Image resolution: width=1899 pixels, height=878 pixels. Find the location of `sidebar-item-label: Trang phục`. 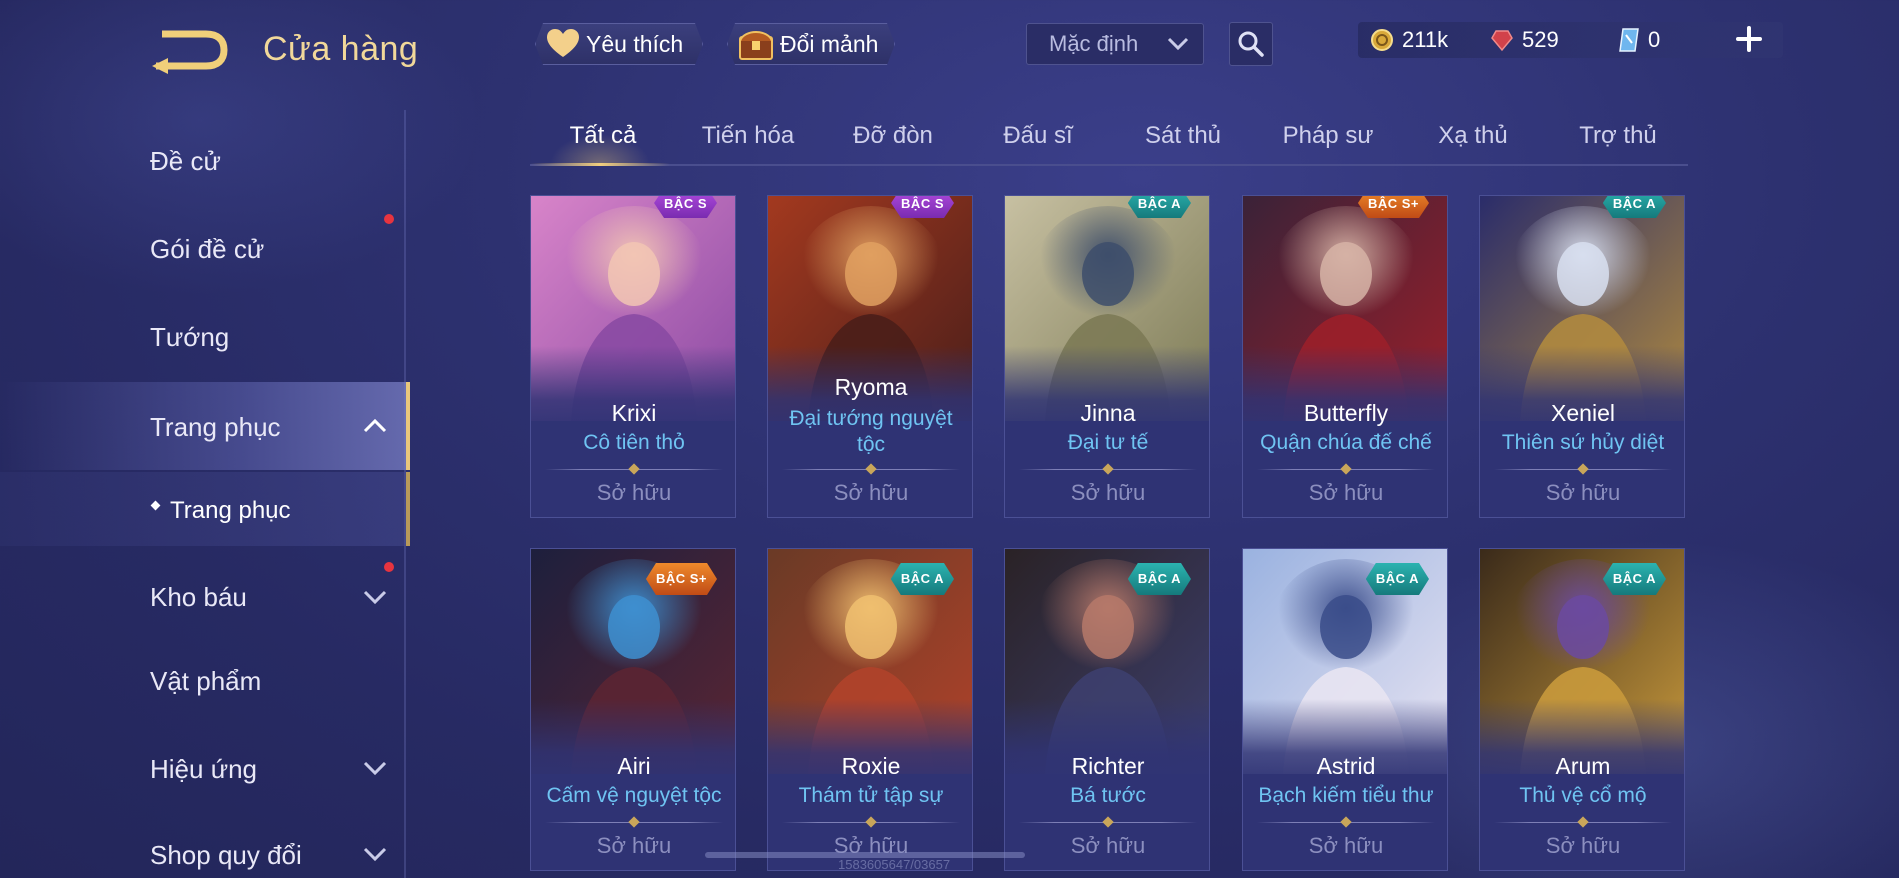

sidebar-item-label: Trang phục is located at coordinates (215, 427).